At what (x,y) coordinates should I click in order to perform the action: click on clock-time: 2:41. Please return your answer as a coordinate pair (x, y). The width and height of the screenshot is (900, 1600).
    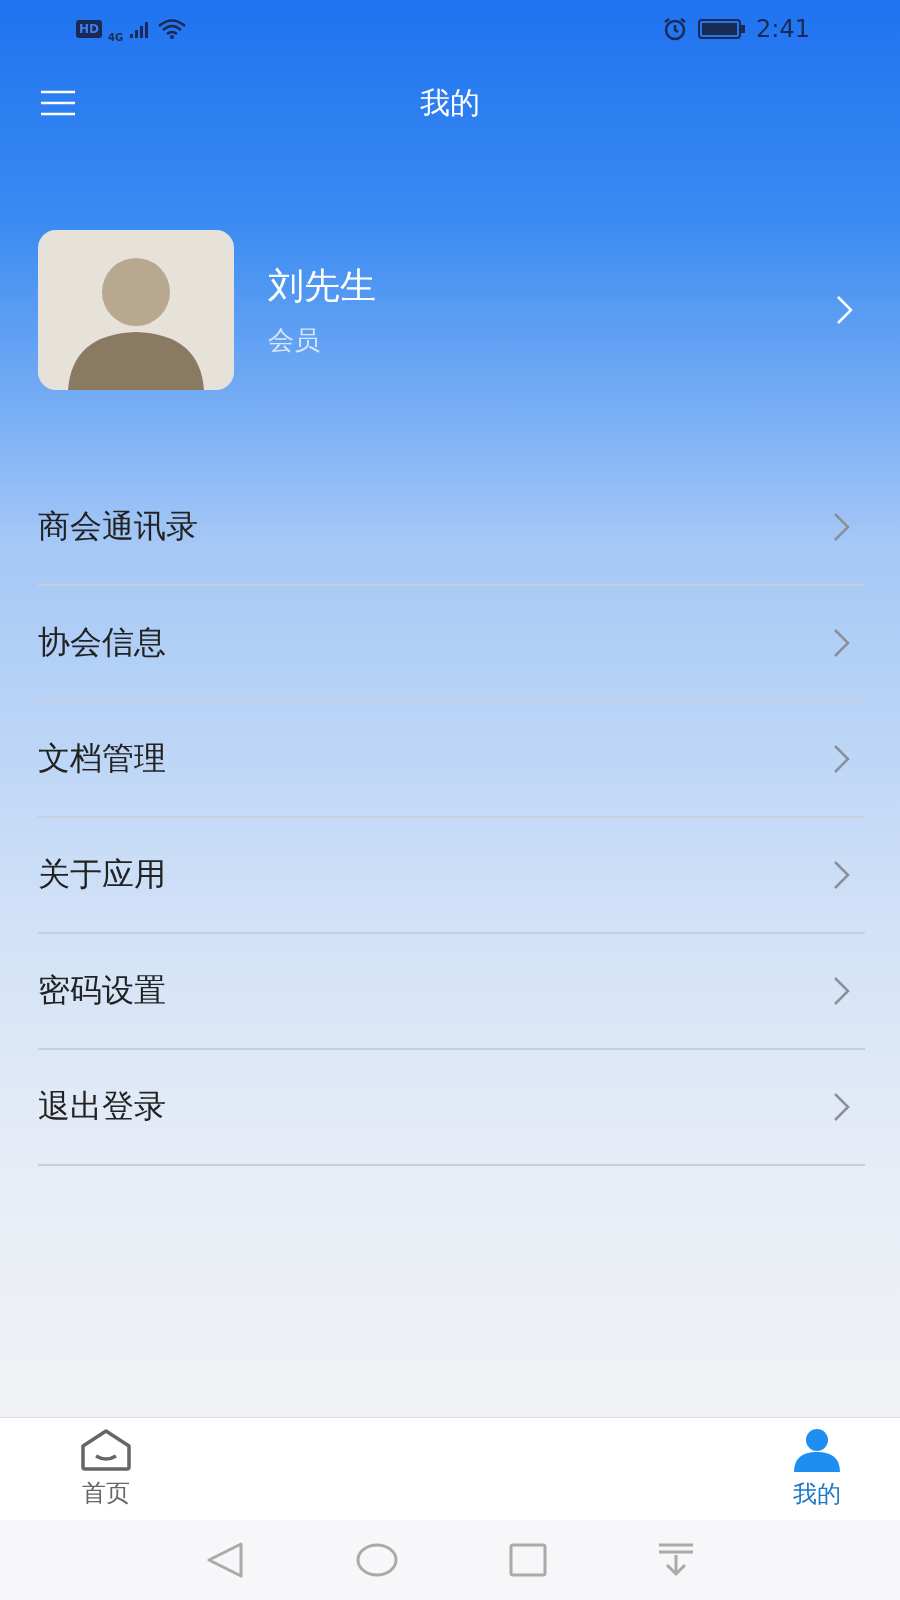
    Looking at the image, I should click on (783, 29).